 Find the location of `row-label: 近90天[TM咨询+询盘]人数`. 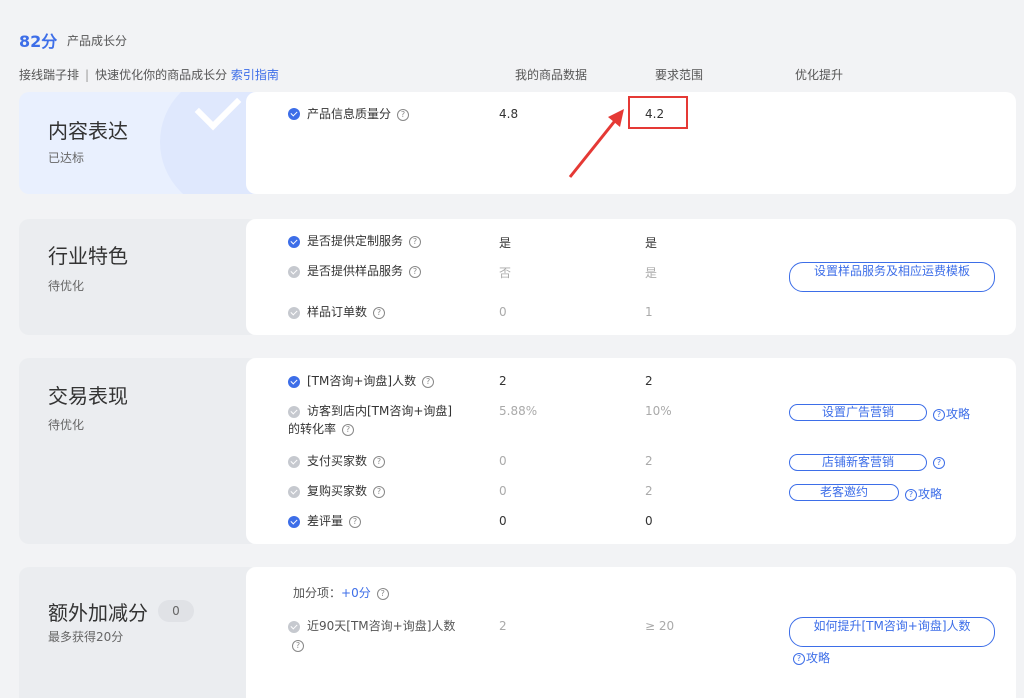

row-label: 近90天[TM咨询+询盘]人数 is located at coordinates (381, 626).